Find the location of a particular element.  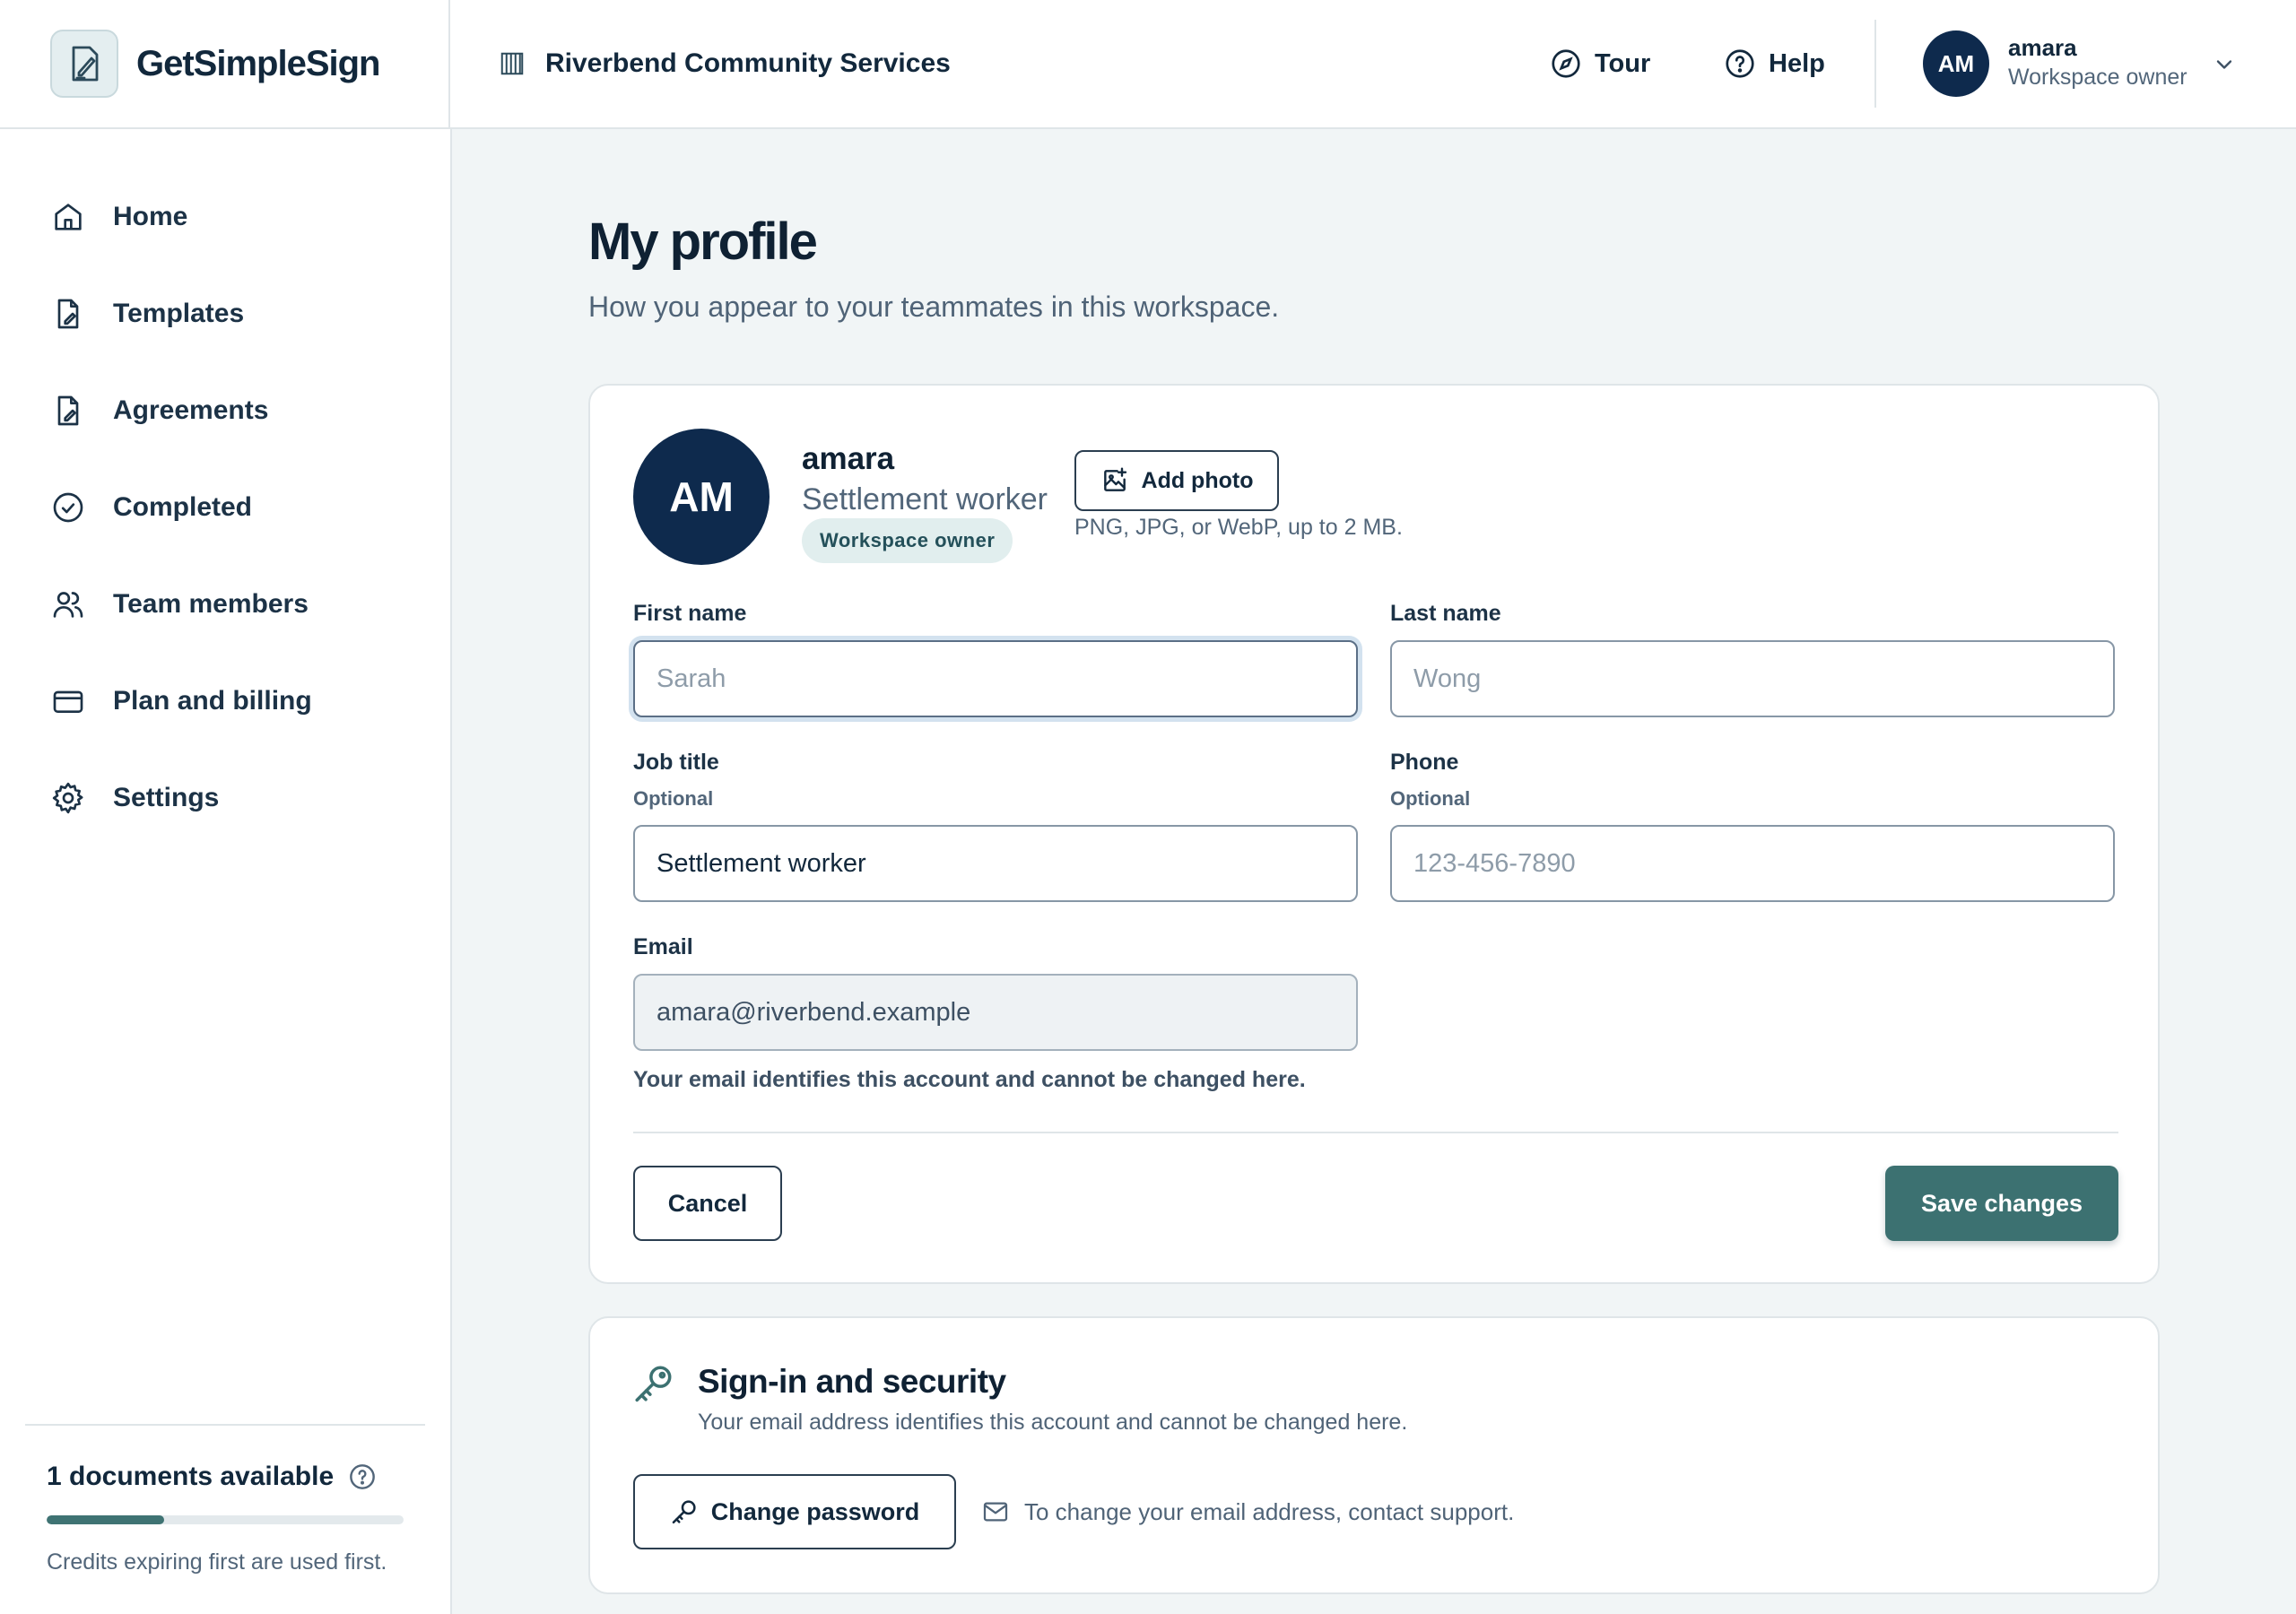

header-divider is located at coordinates (1875, 64).